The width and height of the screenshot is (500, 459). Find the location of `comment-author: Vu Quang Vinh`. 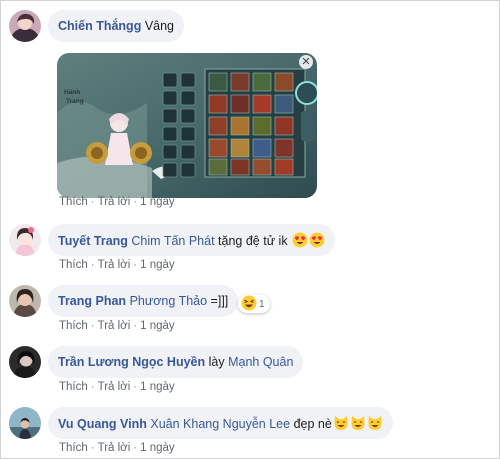

comment-author: Vu Quang Vinh is located at coordinates (102, 424).